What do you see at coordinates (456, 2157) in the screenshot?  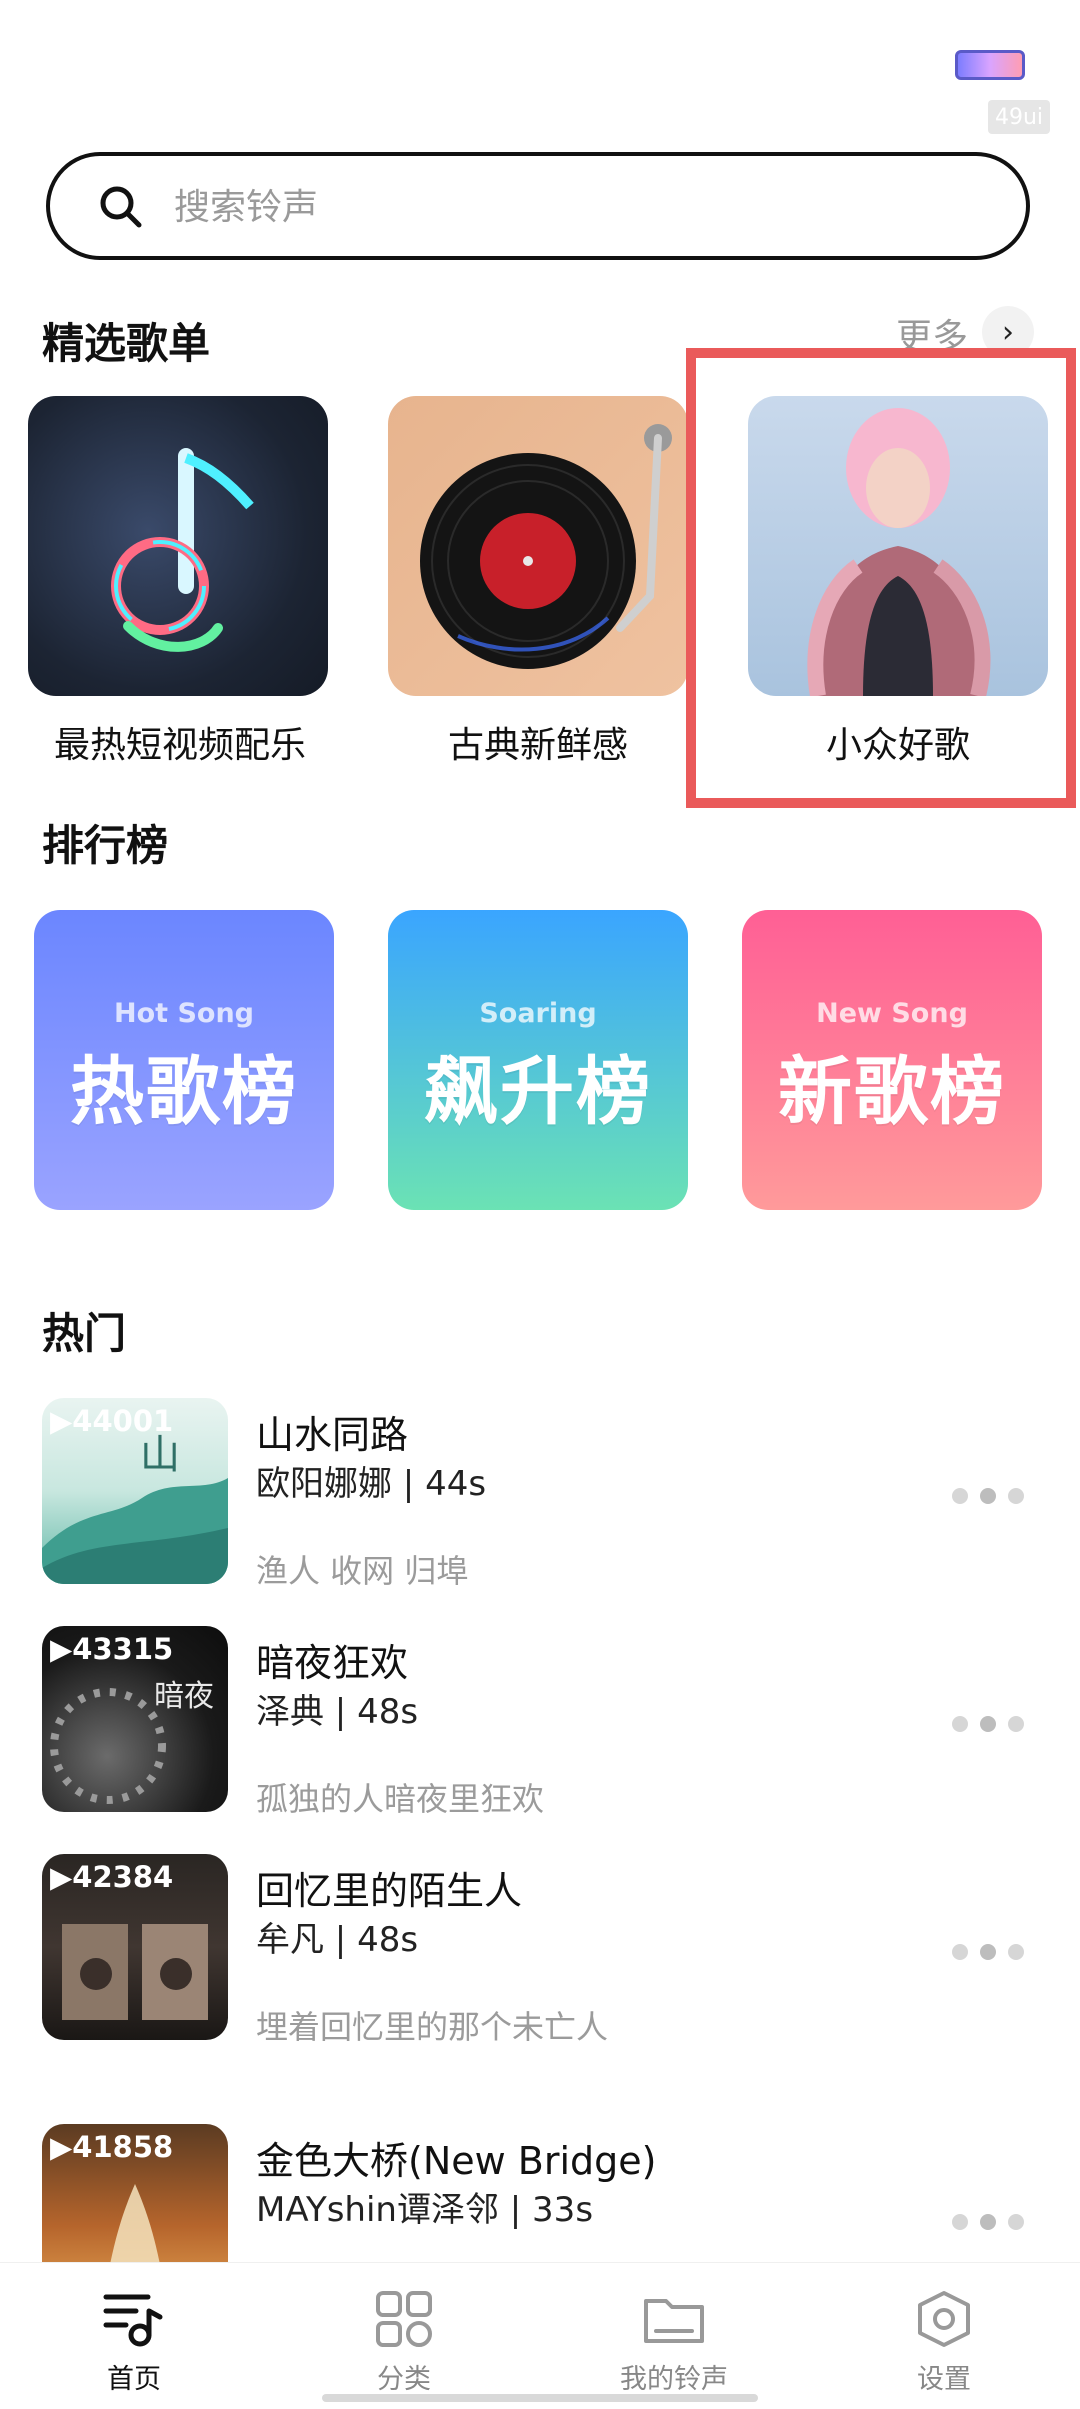 I see `song-title: 金色大桥(New Bridge)` at bounding box center [456, 2157].